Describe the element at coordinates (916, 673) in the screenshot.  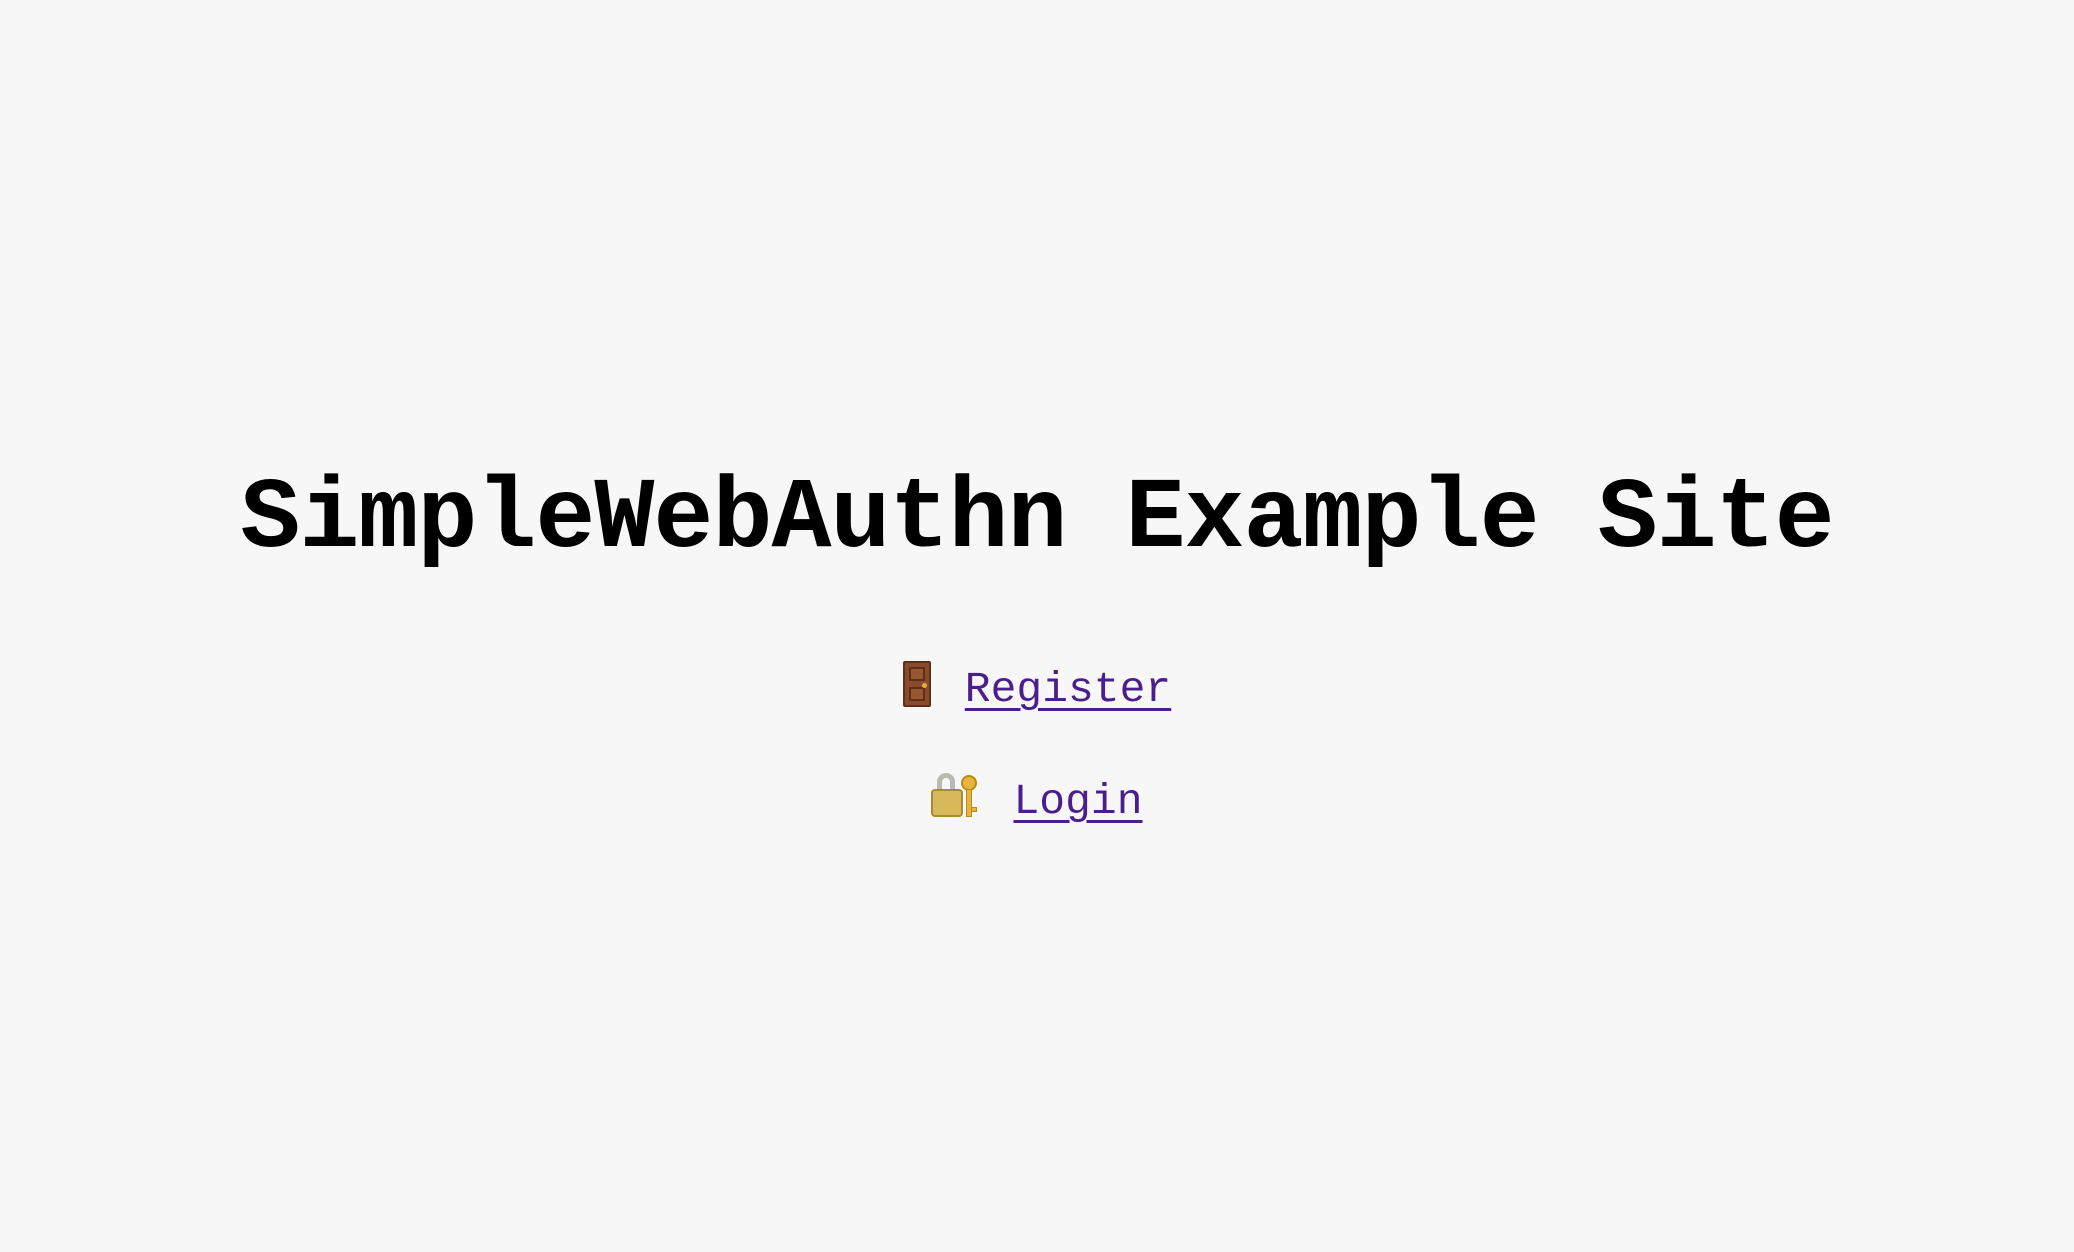
I see `door-panel-top` at that location.